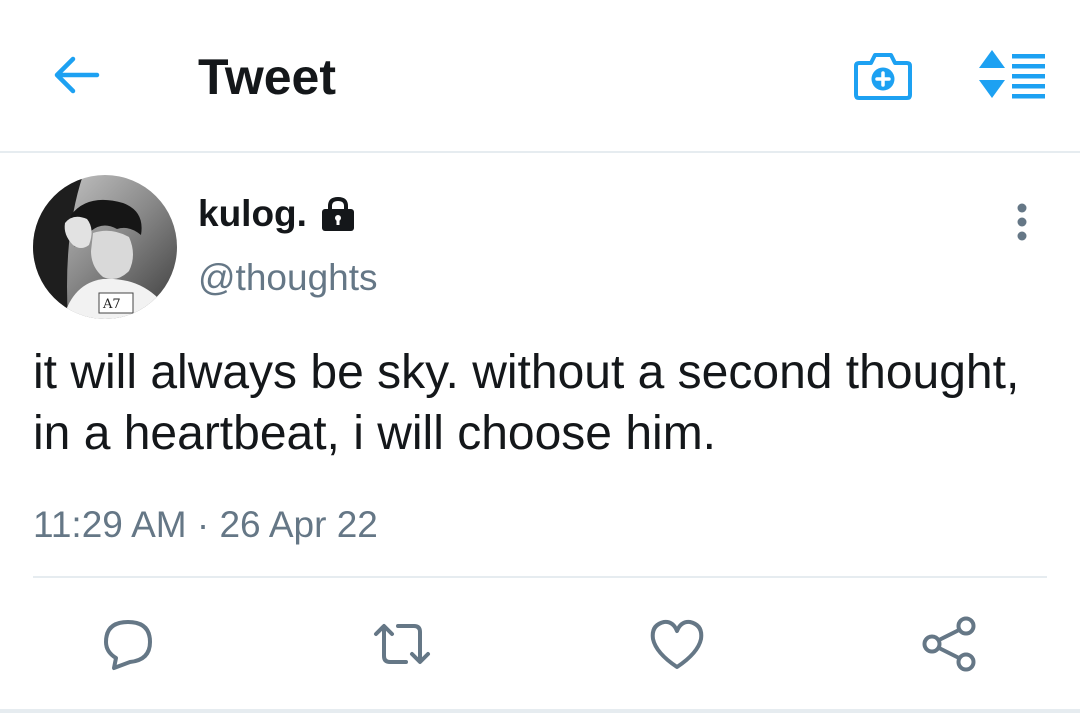  What do you see at coordinates (105, 247) in the screenshot?
I see `avatar: A7` at bounding box center [105, 247].